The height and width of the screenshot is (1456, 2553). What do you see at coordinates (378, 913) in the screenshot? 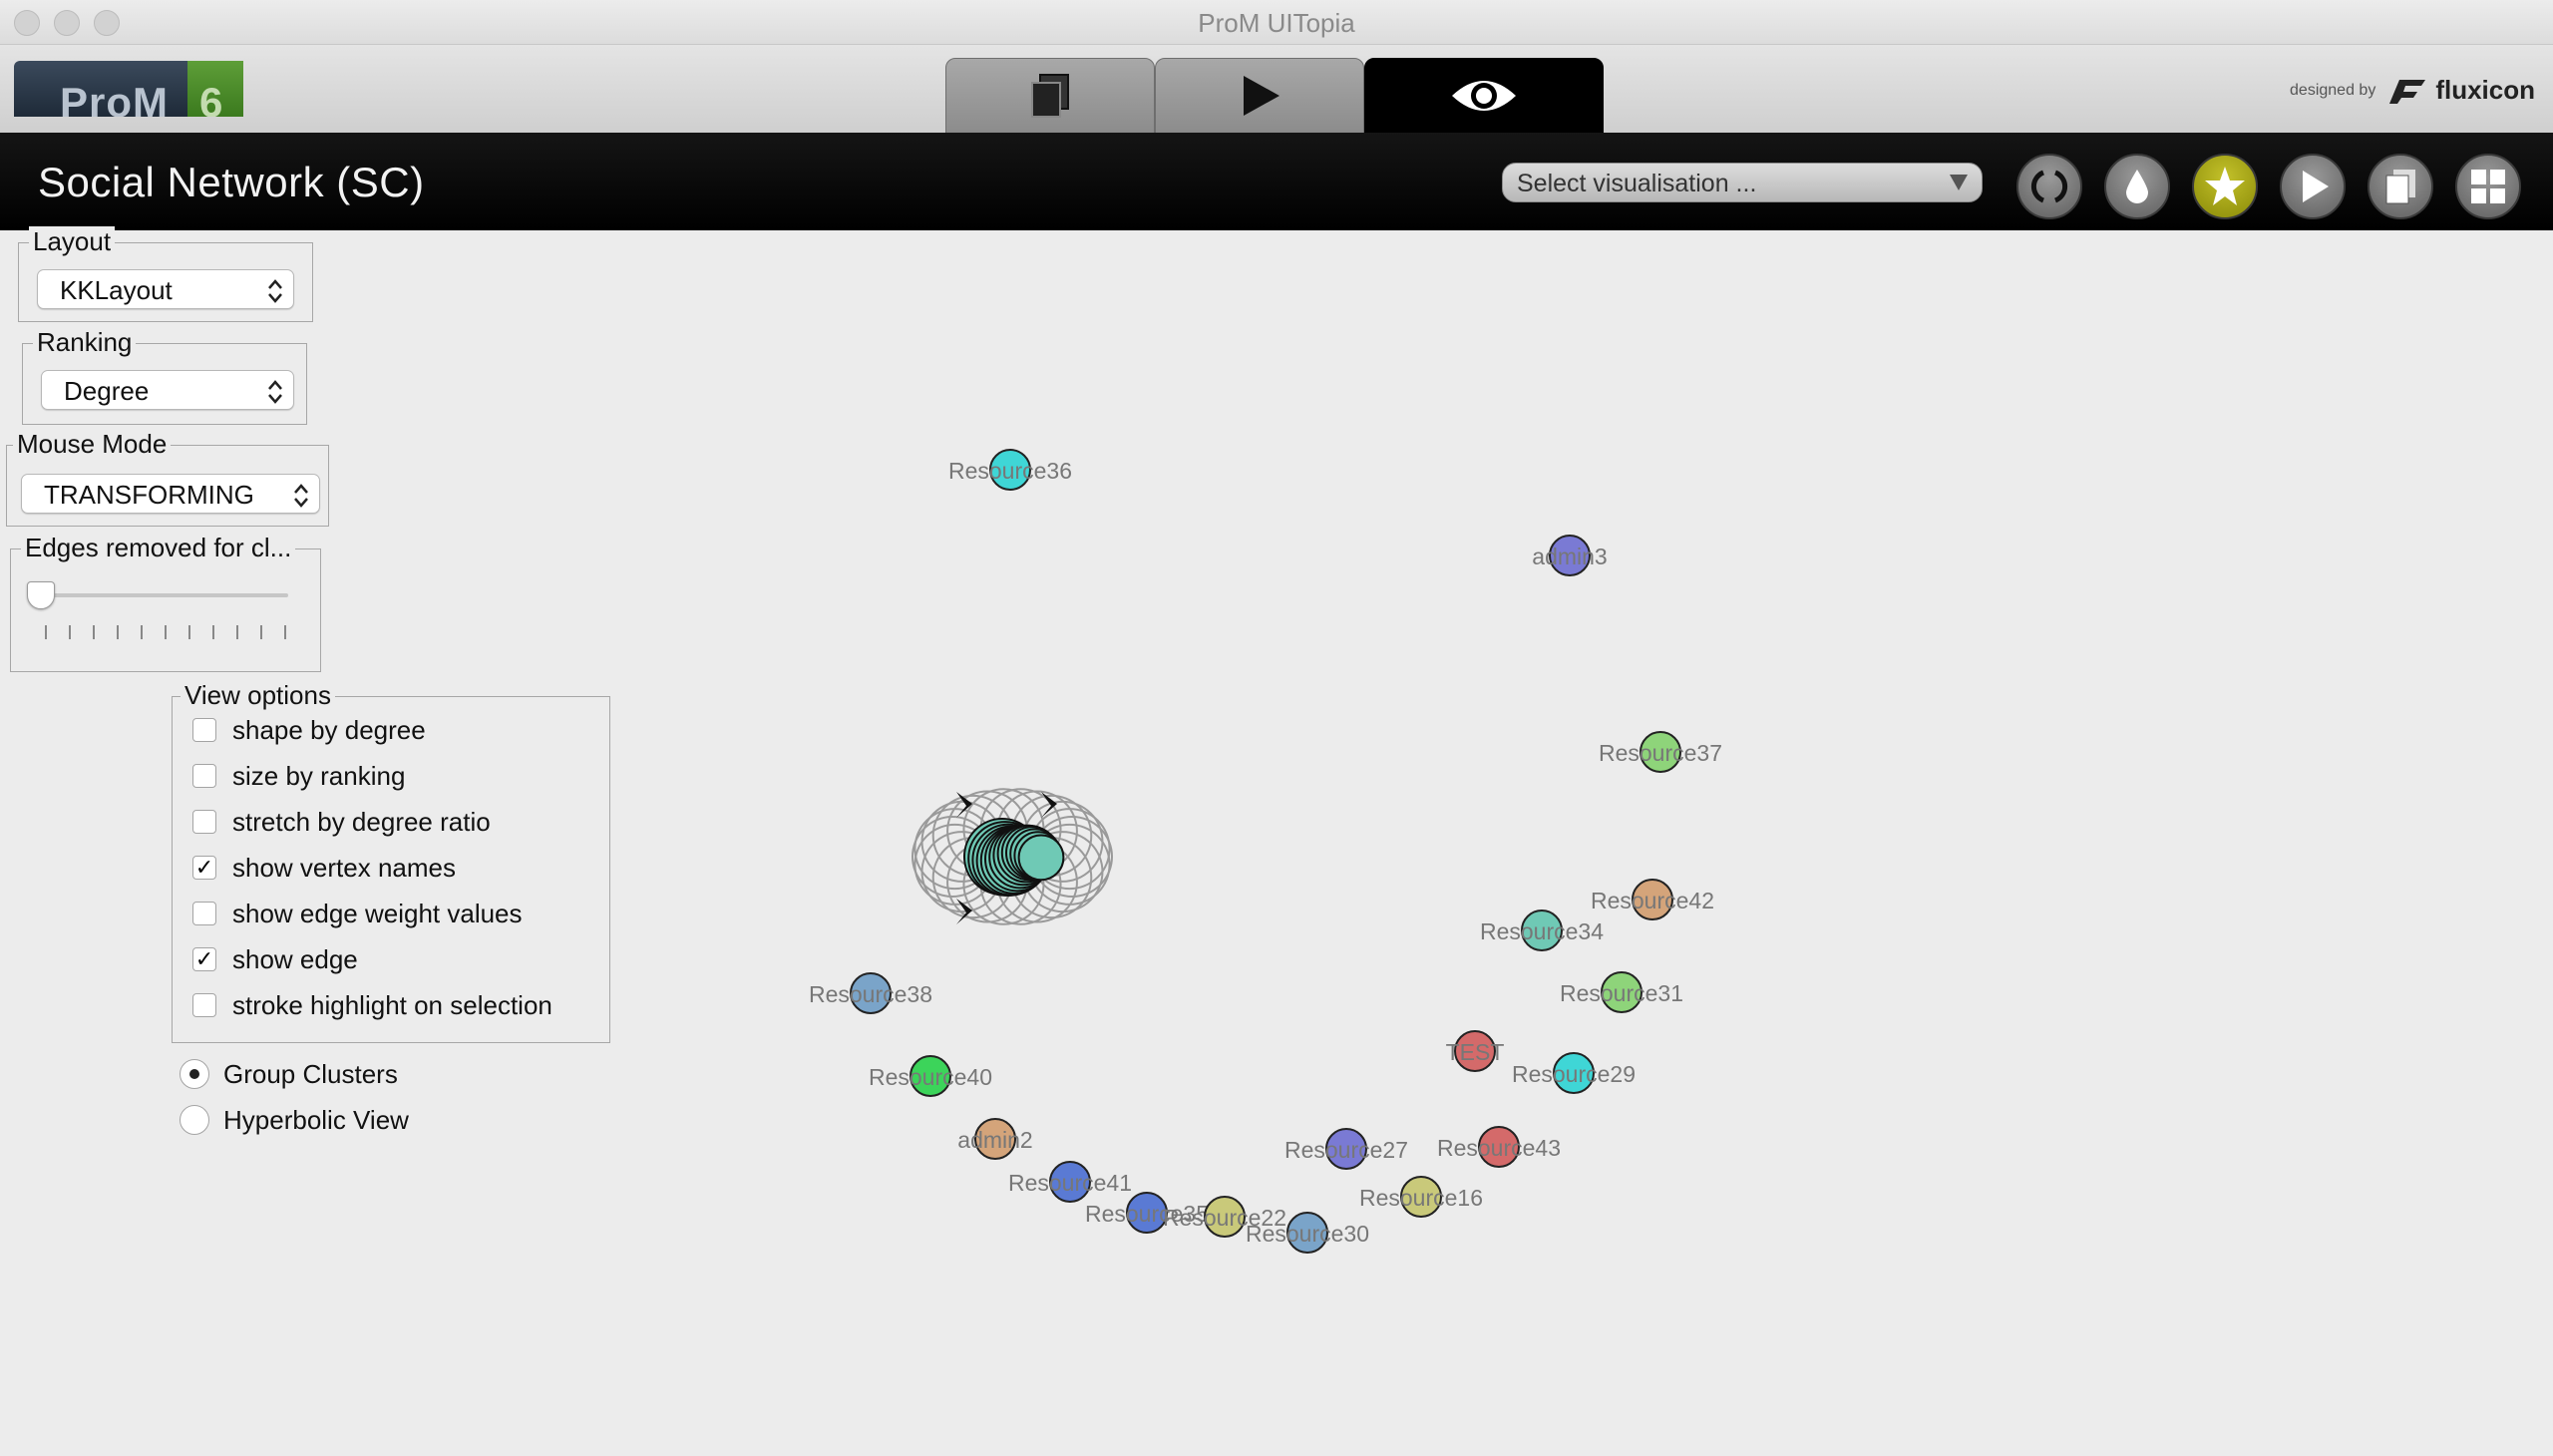
I see `view-option-label: show edge weight values` at bounding box center [378, 913].